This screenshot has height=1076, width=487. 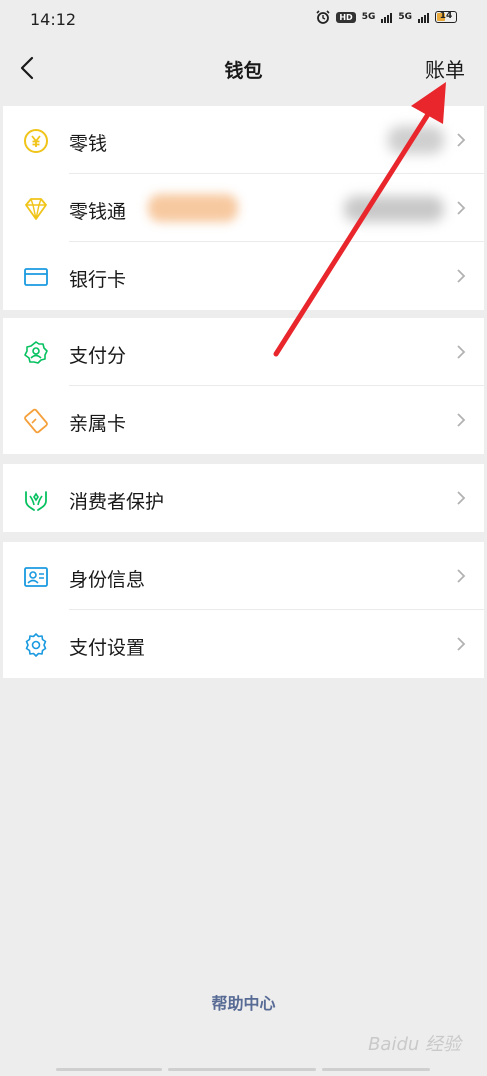 What do you see at coordinates (416, 140) in the screenshot?
I see `hidden-balance` at bounding box center [416, 140].